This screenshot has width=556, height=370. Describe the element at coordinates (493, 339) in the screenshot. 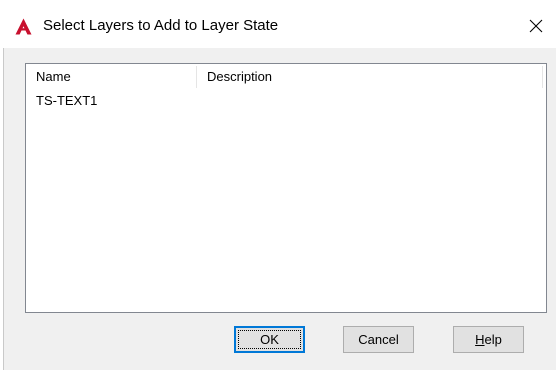

I see `help-button-label: elp` at that location.